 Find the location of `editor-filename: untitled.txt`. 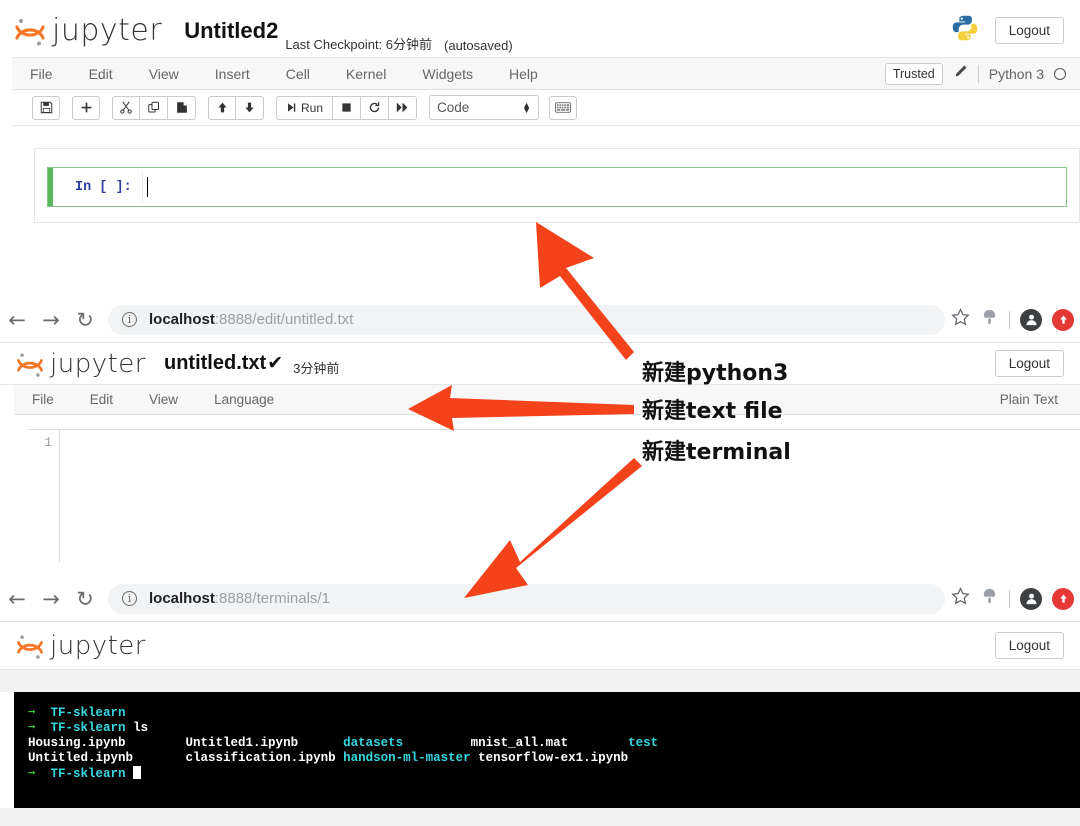

editor-filename: untitled.txt is located at coordinates (215, 363).